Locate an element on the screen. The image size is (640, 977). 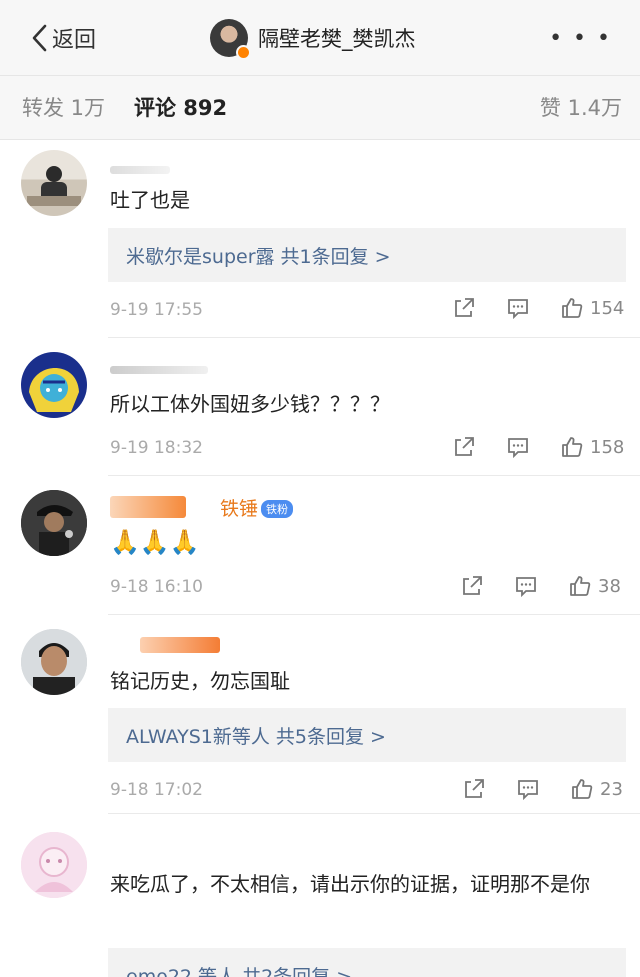
page-title: 隔壁老樊_樊凯杰 is located at coordinates (337, 39).